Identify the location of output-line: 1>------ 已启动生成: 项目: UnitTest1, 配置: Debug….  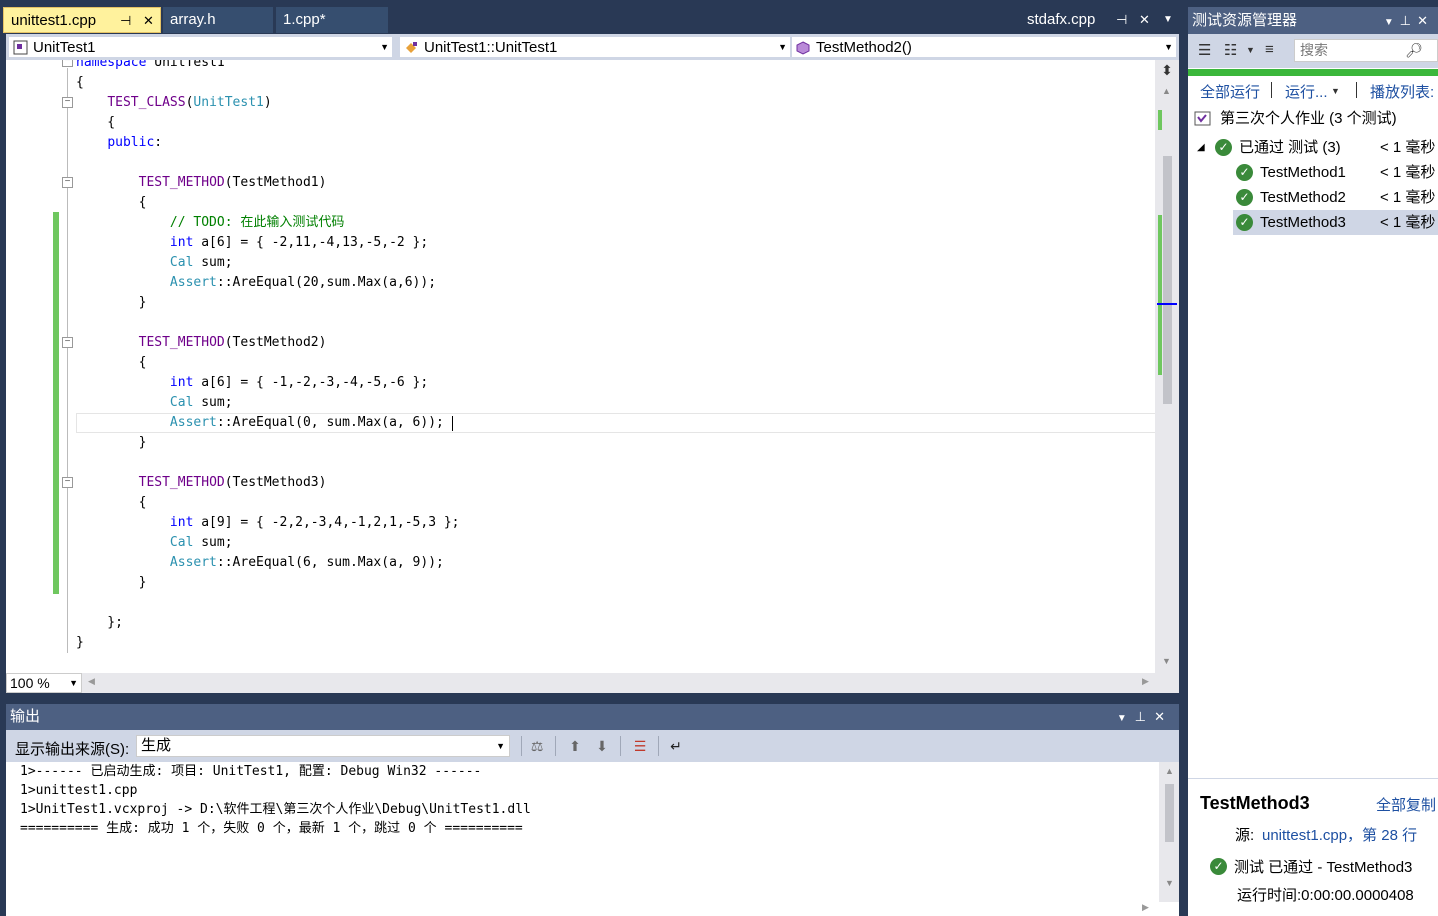
(251, 771).